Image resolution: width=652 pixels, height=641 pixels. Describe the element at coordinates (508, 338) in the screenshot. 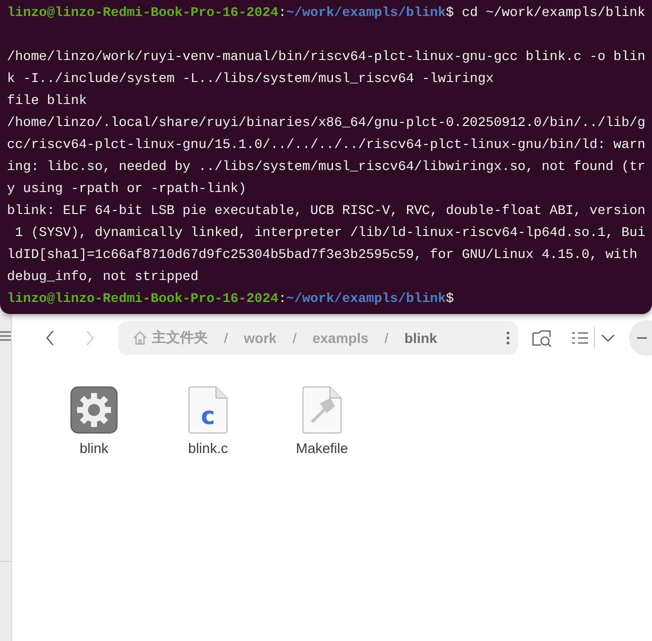

I see `more-options-icon` at that location.